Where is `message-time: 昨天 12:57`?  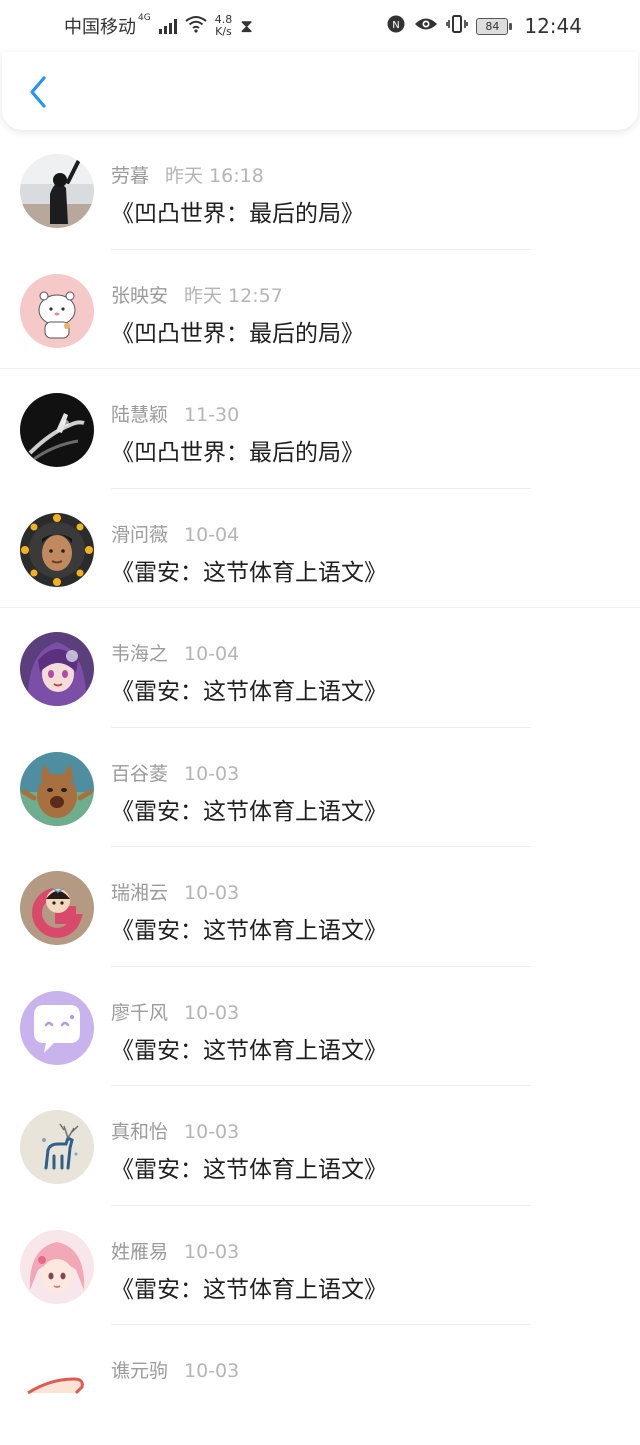
message-time: 昨天 12:57 is located at coordinates (233, 295).